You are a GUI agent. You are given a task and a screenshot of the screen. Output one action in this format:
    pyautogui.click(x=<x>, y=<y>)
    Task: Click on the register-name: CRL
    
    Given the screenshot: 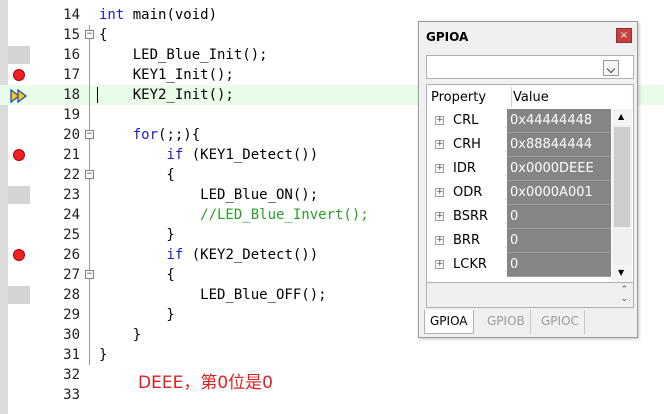 What is the action you would take?
    pyautogui.click(x=466, y=120)
    